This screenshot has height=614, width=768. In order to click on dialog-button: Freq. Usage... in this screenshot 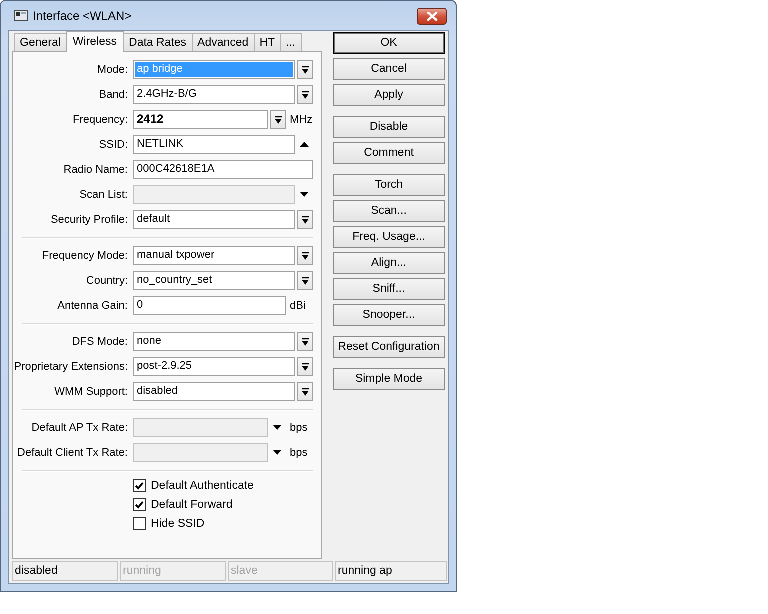, I will do `click(389, 237)`.